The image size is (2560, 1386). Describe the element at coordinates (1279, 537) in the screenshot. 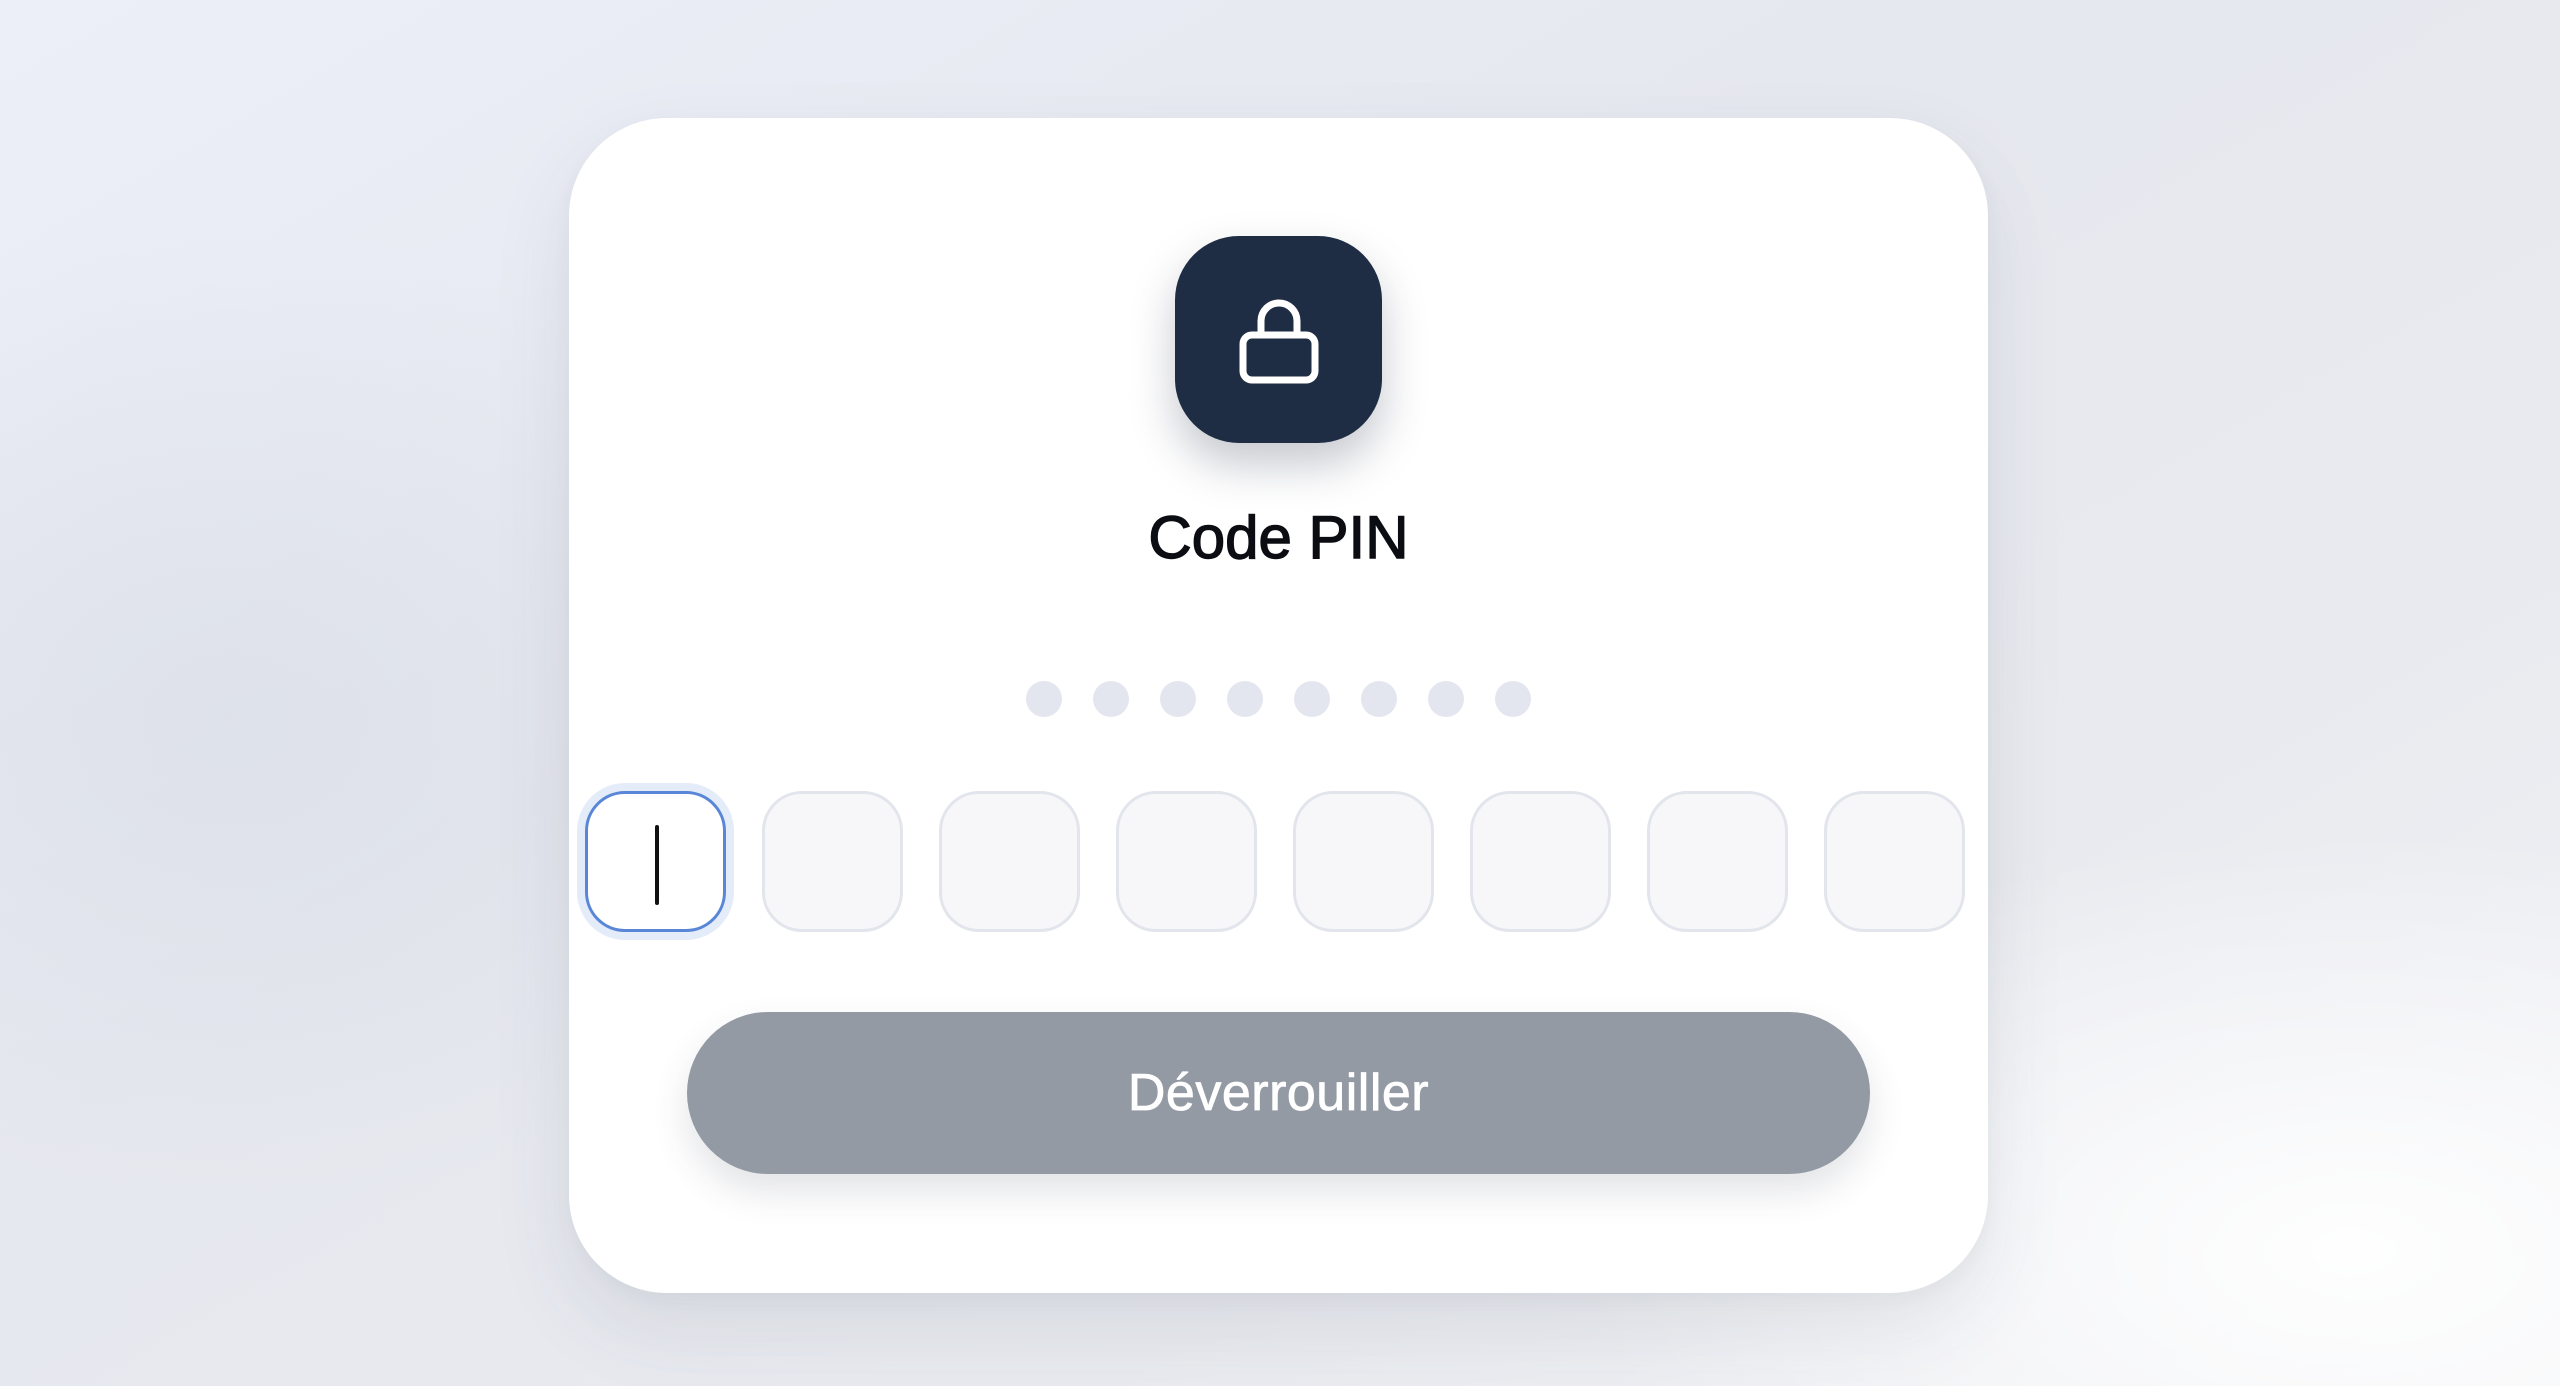

I see `page-title: Code PIN` at that location.